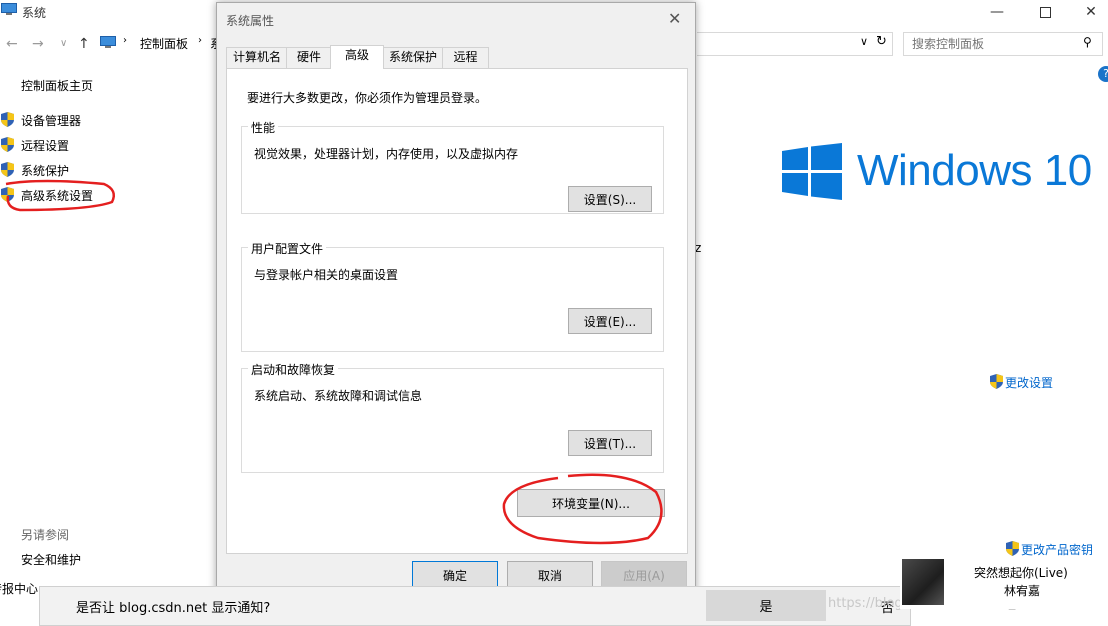  Describe the element at coordinates (45, 535) in the screenshot. I see `see-also-title: 另请参阅` at that location.